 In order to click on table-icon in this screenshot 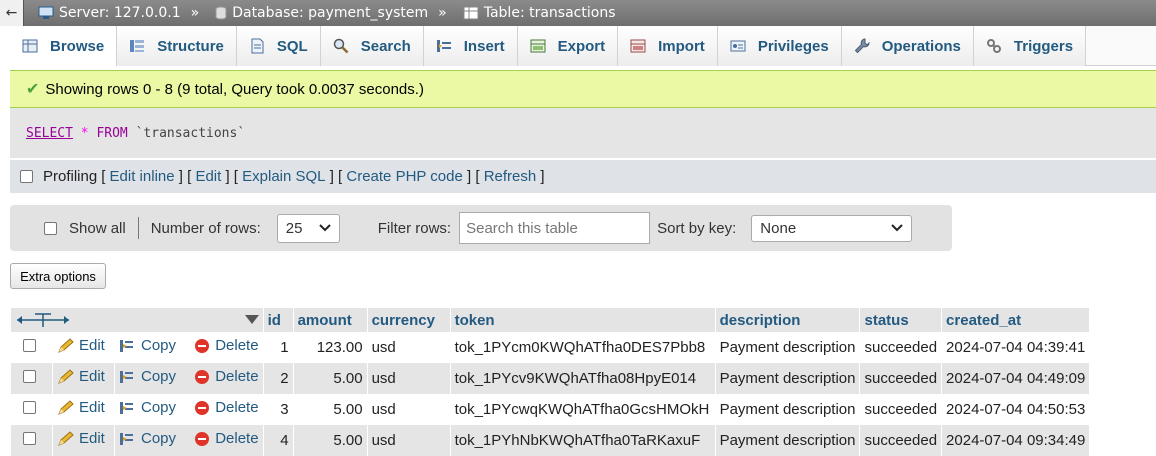, I will do `click(471, 13)`.